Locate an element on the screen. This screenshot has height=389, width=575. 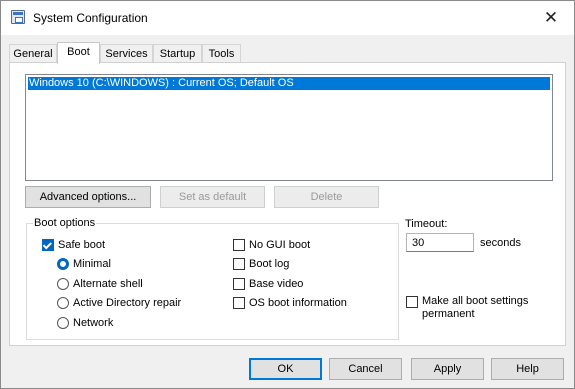
tab-tools: Tools is located at coordinates (221, 53).